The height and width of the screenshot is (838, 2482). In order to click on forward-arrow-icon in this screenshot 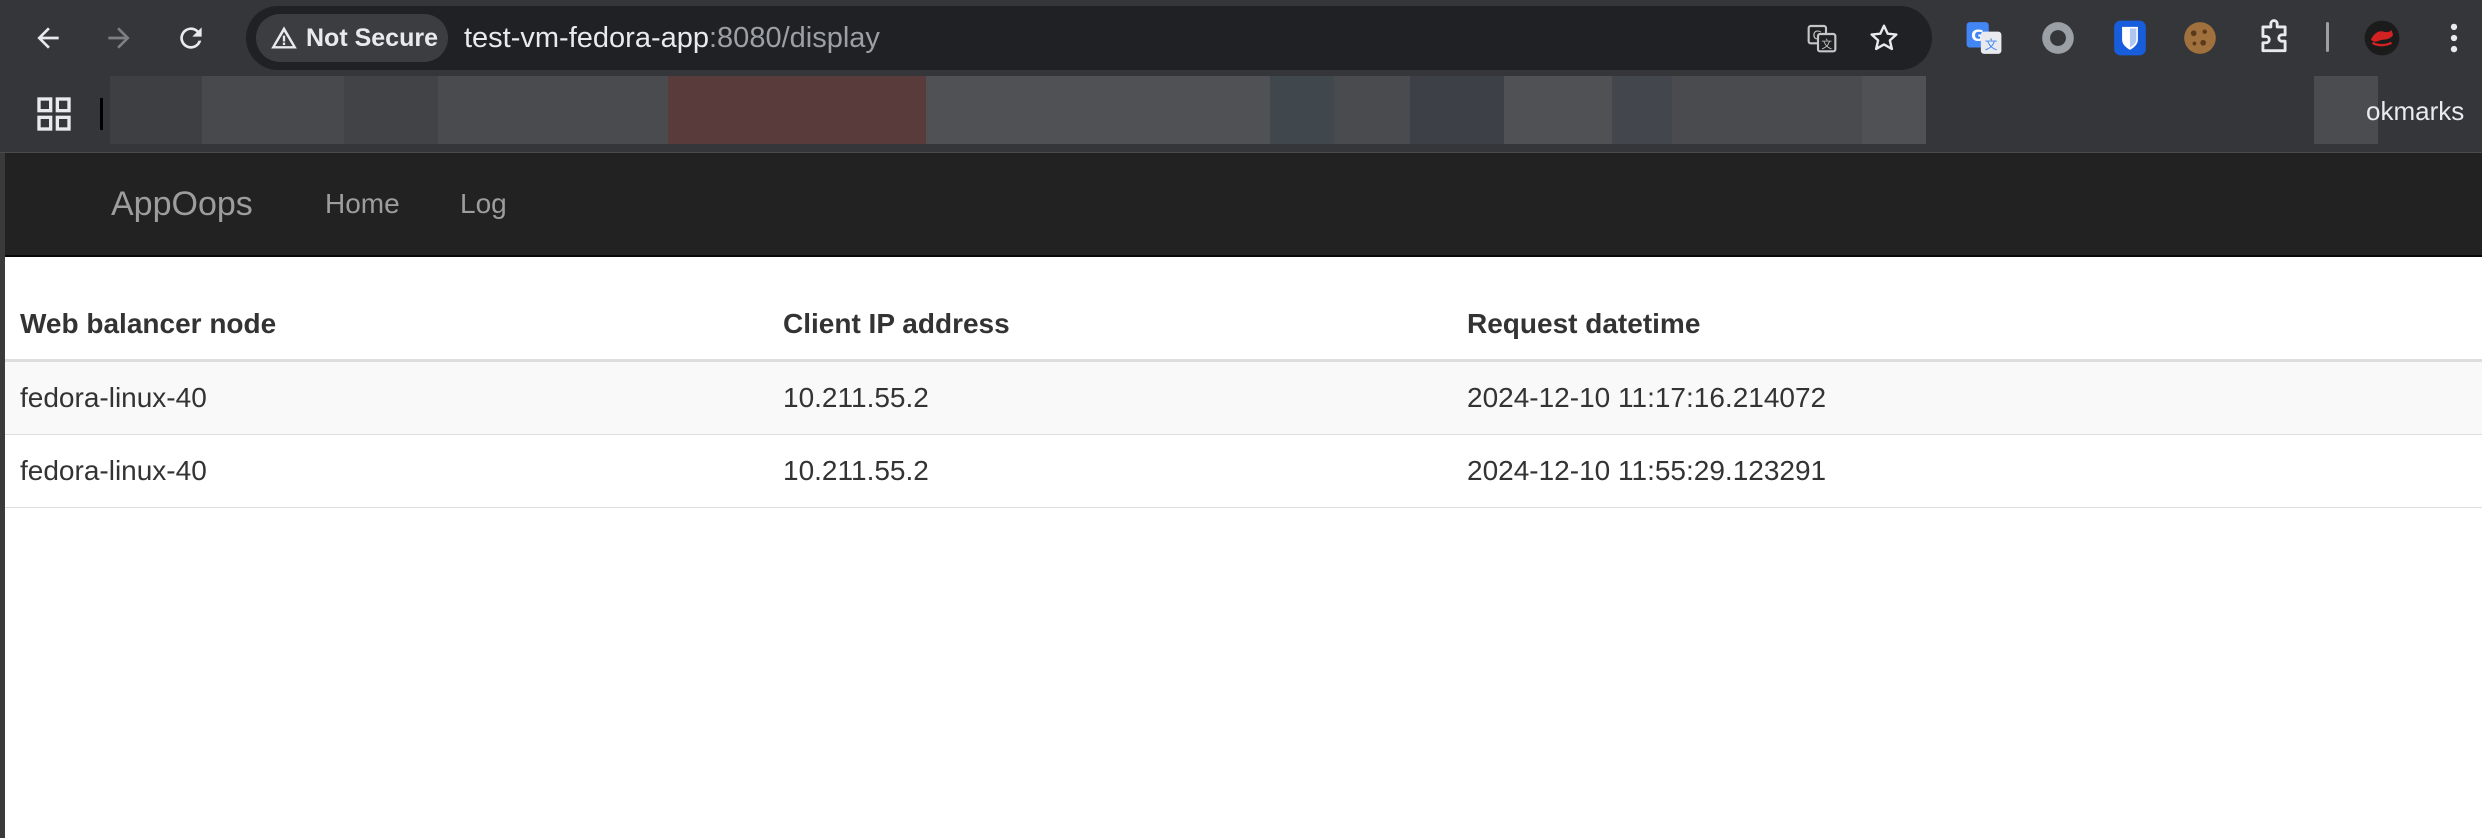, I will do `click(119, 38)`.